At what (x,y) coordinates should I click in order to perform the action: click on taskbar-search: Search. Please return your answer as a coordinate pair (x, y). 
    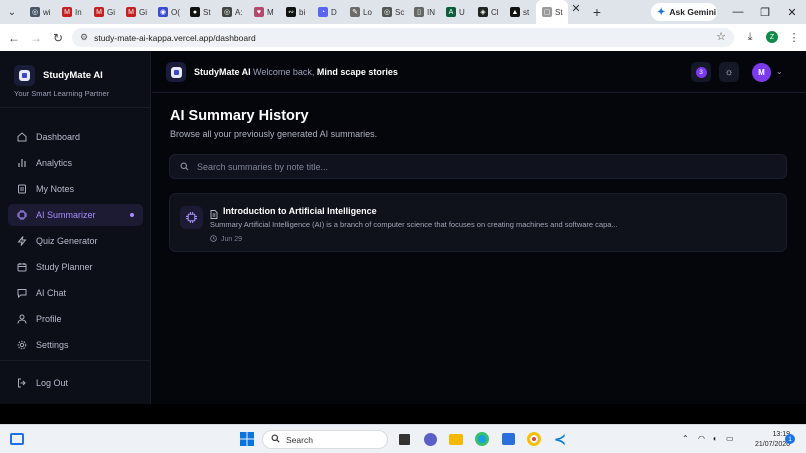
    Looking at the image, I should click on (325, 439).